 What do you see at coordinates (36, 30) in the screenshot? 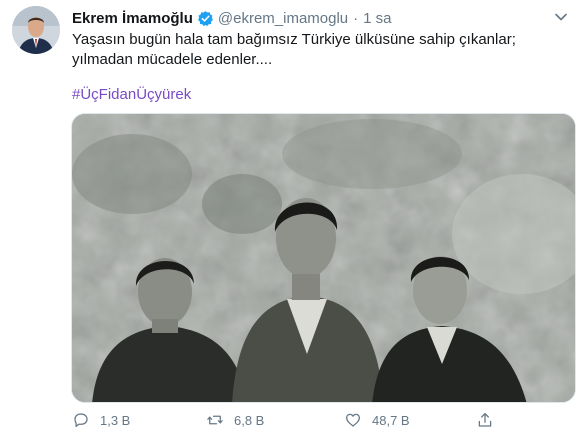
I see `avatar` at bounding box center [36, 30].